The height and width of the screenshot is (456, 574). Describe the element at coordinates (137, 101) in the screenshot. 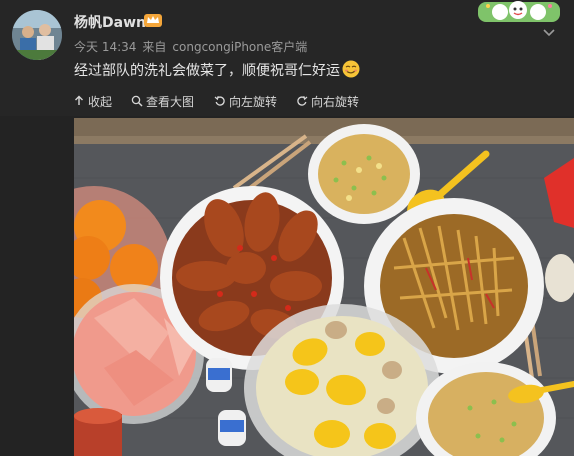

I see `magnifier-icon` at that location.